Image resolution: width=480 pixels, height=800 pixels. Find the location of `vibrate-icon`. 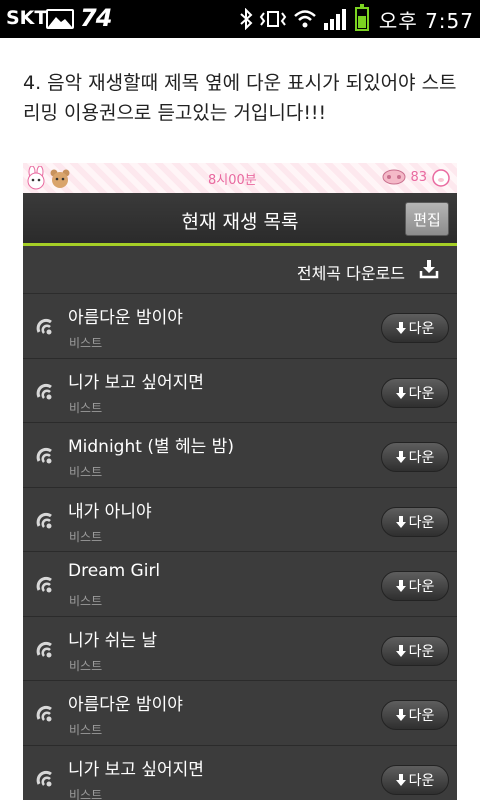

vibrate-icon is located at coordinates (273, 19).